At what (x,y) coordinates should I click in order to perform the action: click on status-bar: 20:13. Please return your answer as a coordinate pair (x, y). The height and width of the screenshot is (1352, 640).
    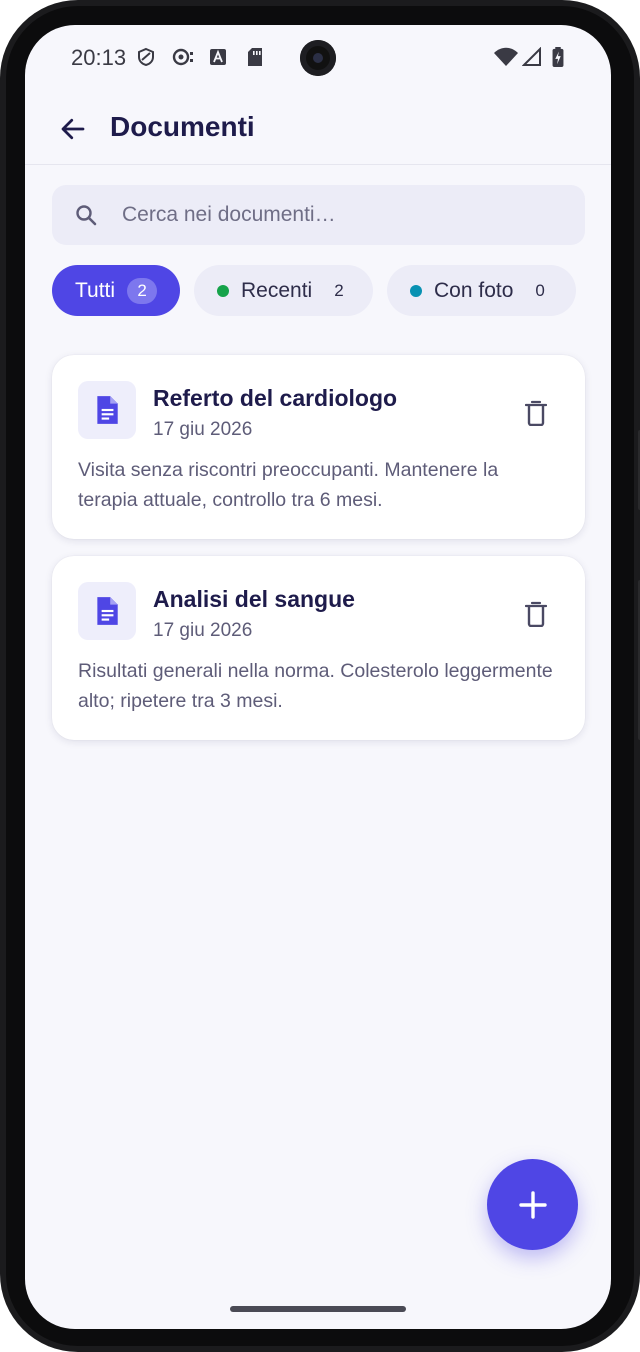
    Looking at the image, I should click on (318, 58).